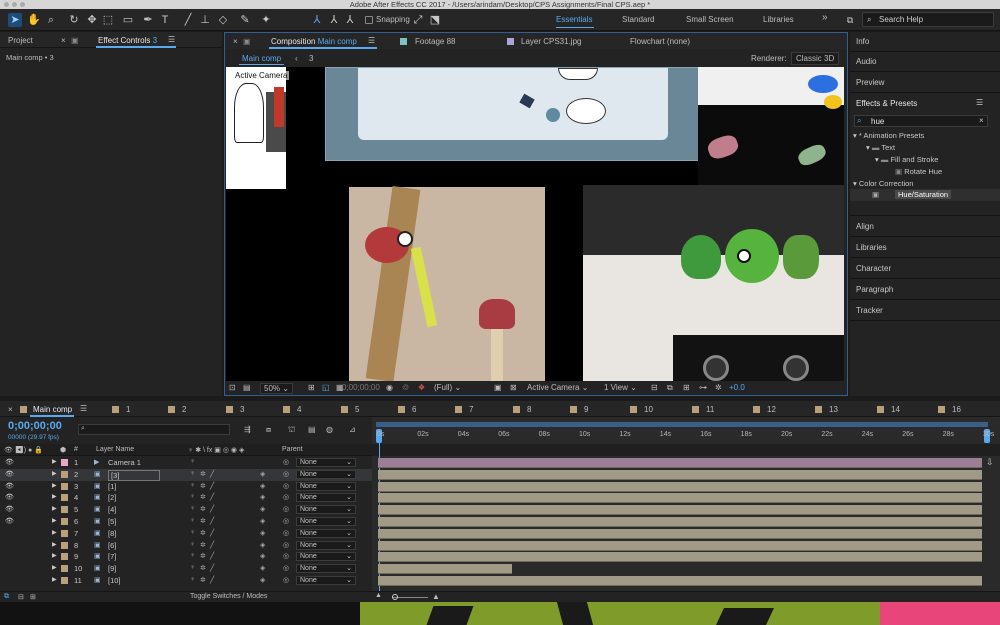 The width and height of the screenshot is (1000, 625). What do you see at coordinates (124, 462) in the screenshot?
I see `layer-name: Camera 1` at bounding box center [124, 462].